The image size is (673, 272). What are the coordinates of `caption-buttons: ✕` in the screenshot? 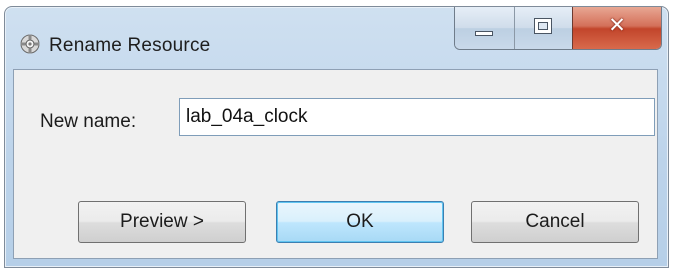 It's located at (558, 28).